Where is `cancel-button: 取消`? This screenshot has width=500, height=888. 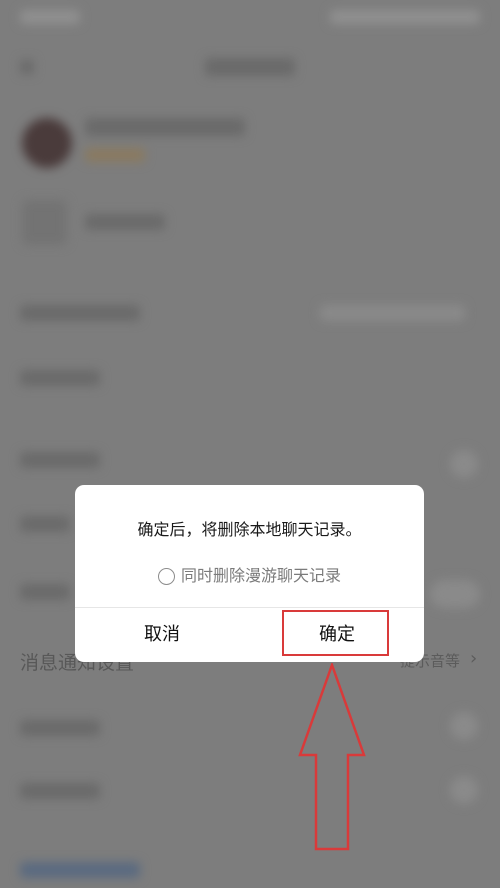 cancel-button: 取消 is located at coordinates (162, 635).